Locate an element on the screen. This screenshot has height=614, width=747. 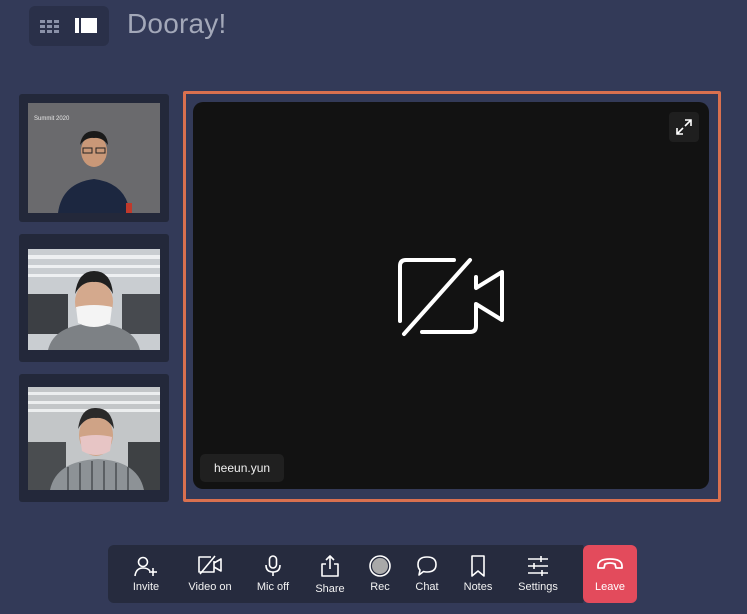
camera-off-icon is located at coordinates (452, 299).